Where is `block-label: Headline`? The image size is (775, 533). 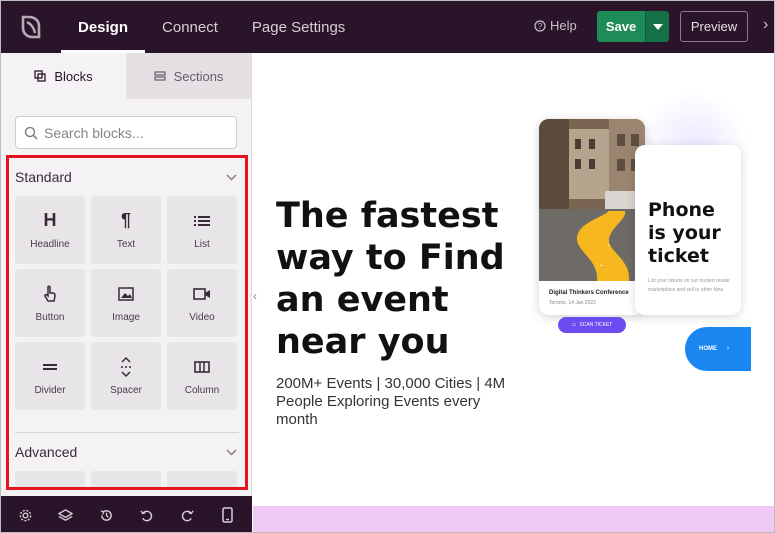
block-label: Headline is located at coordinates (50, 244).